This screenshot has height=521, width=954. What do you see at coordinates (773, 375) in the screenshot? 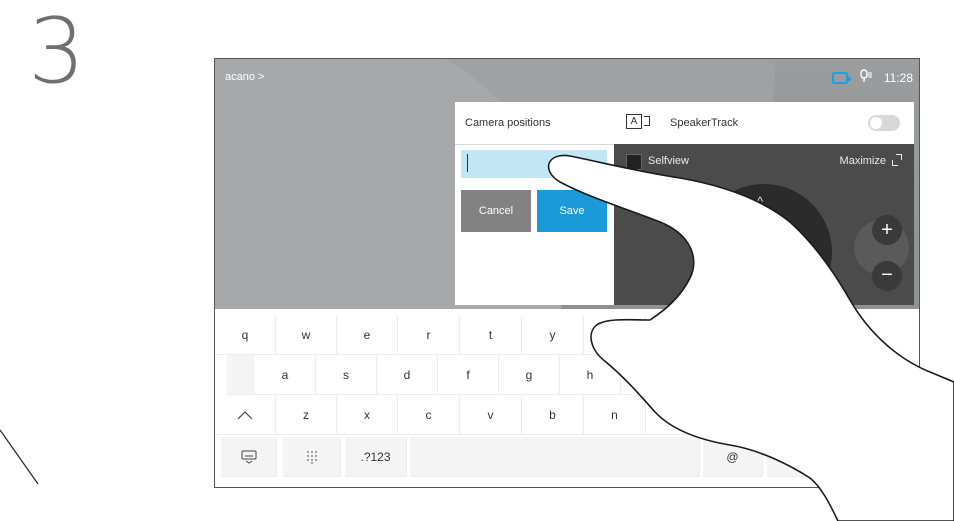
I see `key: l` at bounding box center [773, 375].